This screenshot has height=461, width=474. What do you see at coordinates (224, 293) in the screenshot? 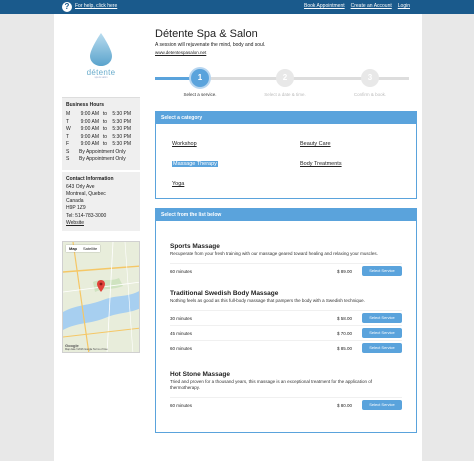
I see `service-name: Traditional Swedish Body Massage` at bounding box center [224, 293].